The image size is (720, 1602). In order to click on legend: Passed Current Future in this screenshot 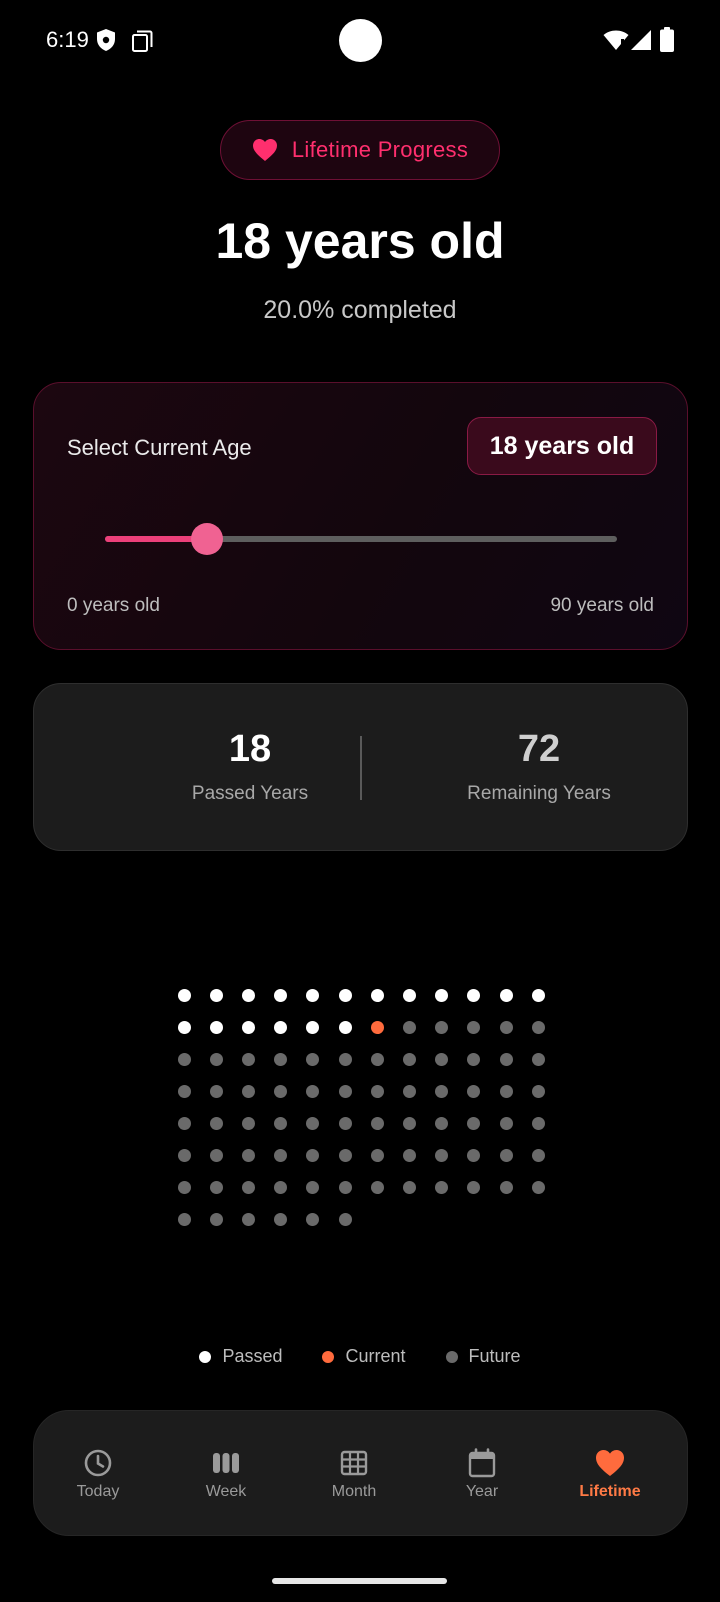, I will do `click(360, 1356)`.